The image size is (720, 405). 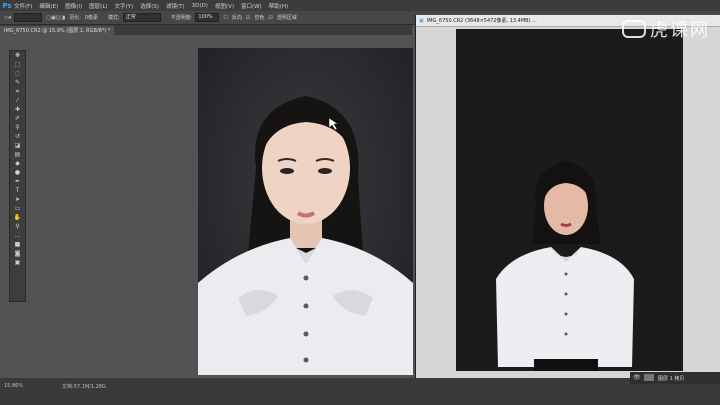 I want to click on layers-panel: 👁 图层 1 拷贝, so click(x=675, y=378).